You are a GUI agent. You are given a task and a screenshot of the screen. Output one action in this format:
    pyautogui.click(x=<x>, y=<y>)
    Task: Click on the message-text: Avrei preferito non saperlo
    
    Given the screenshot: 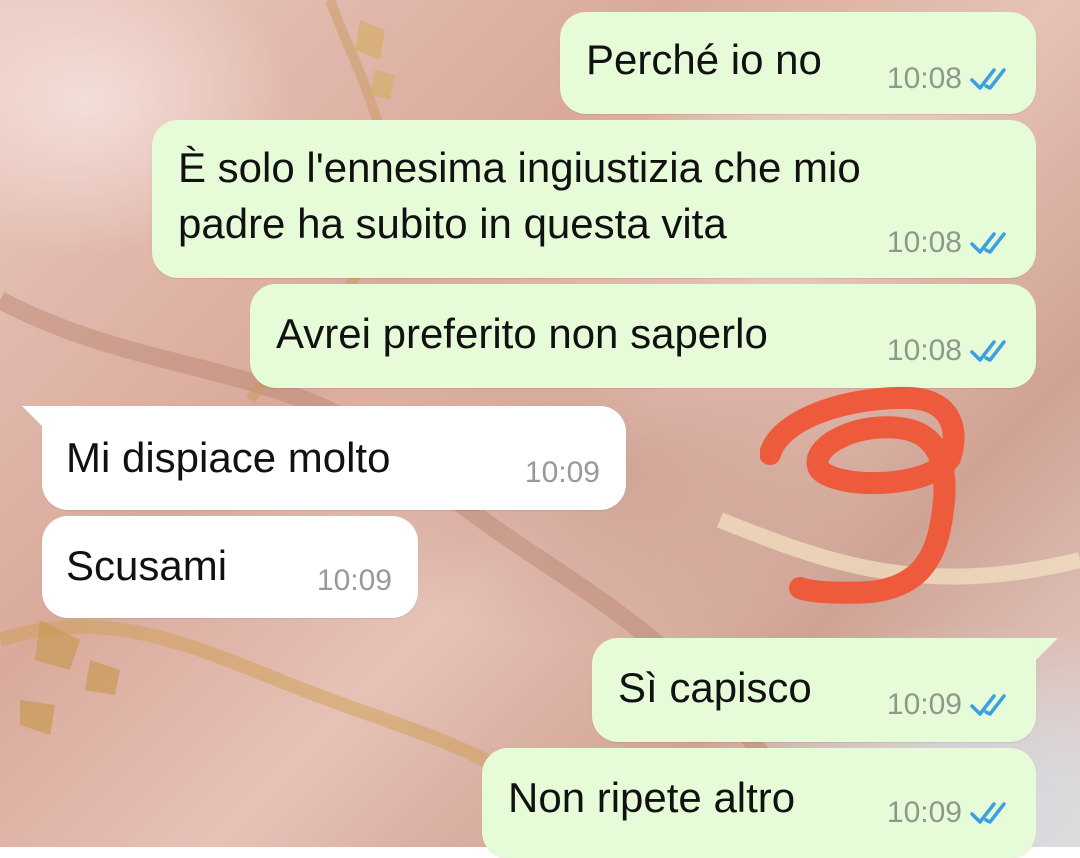 What is the action you would take?
    pyautogui.click(x=522, y=333)
    